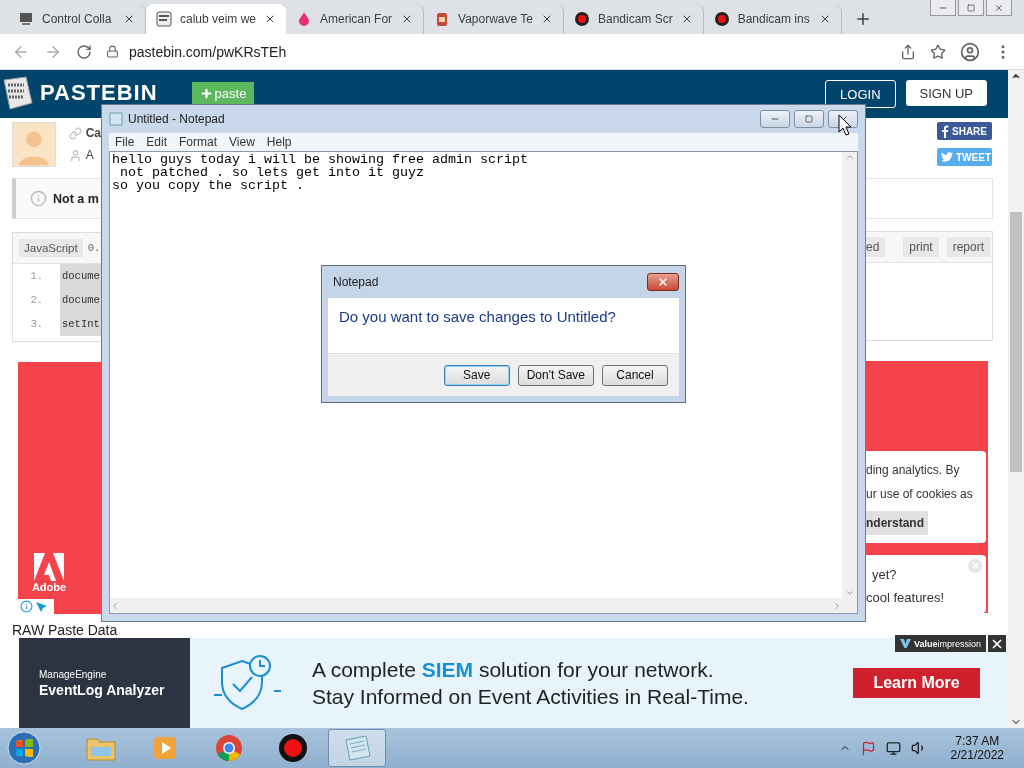 The height and width of the screenshot is (768, 1024). What do you see at coordinates (947, 157) in the screenshot?
I see `bird-icon` at bounding box center [947, 157].